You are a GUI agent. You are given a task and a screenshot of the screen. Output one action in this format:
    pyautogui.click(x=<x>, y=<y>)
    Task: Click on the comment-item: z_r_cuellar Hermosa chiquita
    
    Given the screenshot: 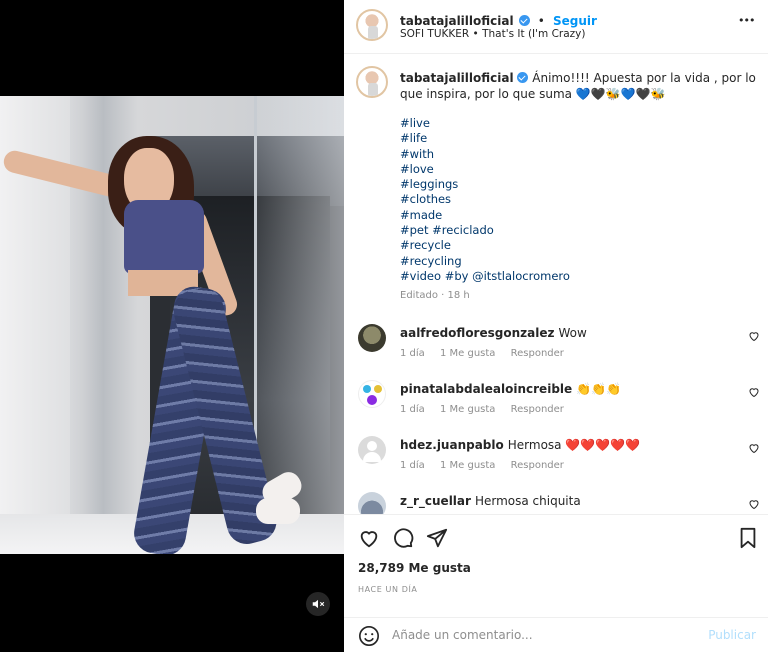 What is the action you would take?
    pyautogui.click(x=556, y=502)
    